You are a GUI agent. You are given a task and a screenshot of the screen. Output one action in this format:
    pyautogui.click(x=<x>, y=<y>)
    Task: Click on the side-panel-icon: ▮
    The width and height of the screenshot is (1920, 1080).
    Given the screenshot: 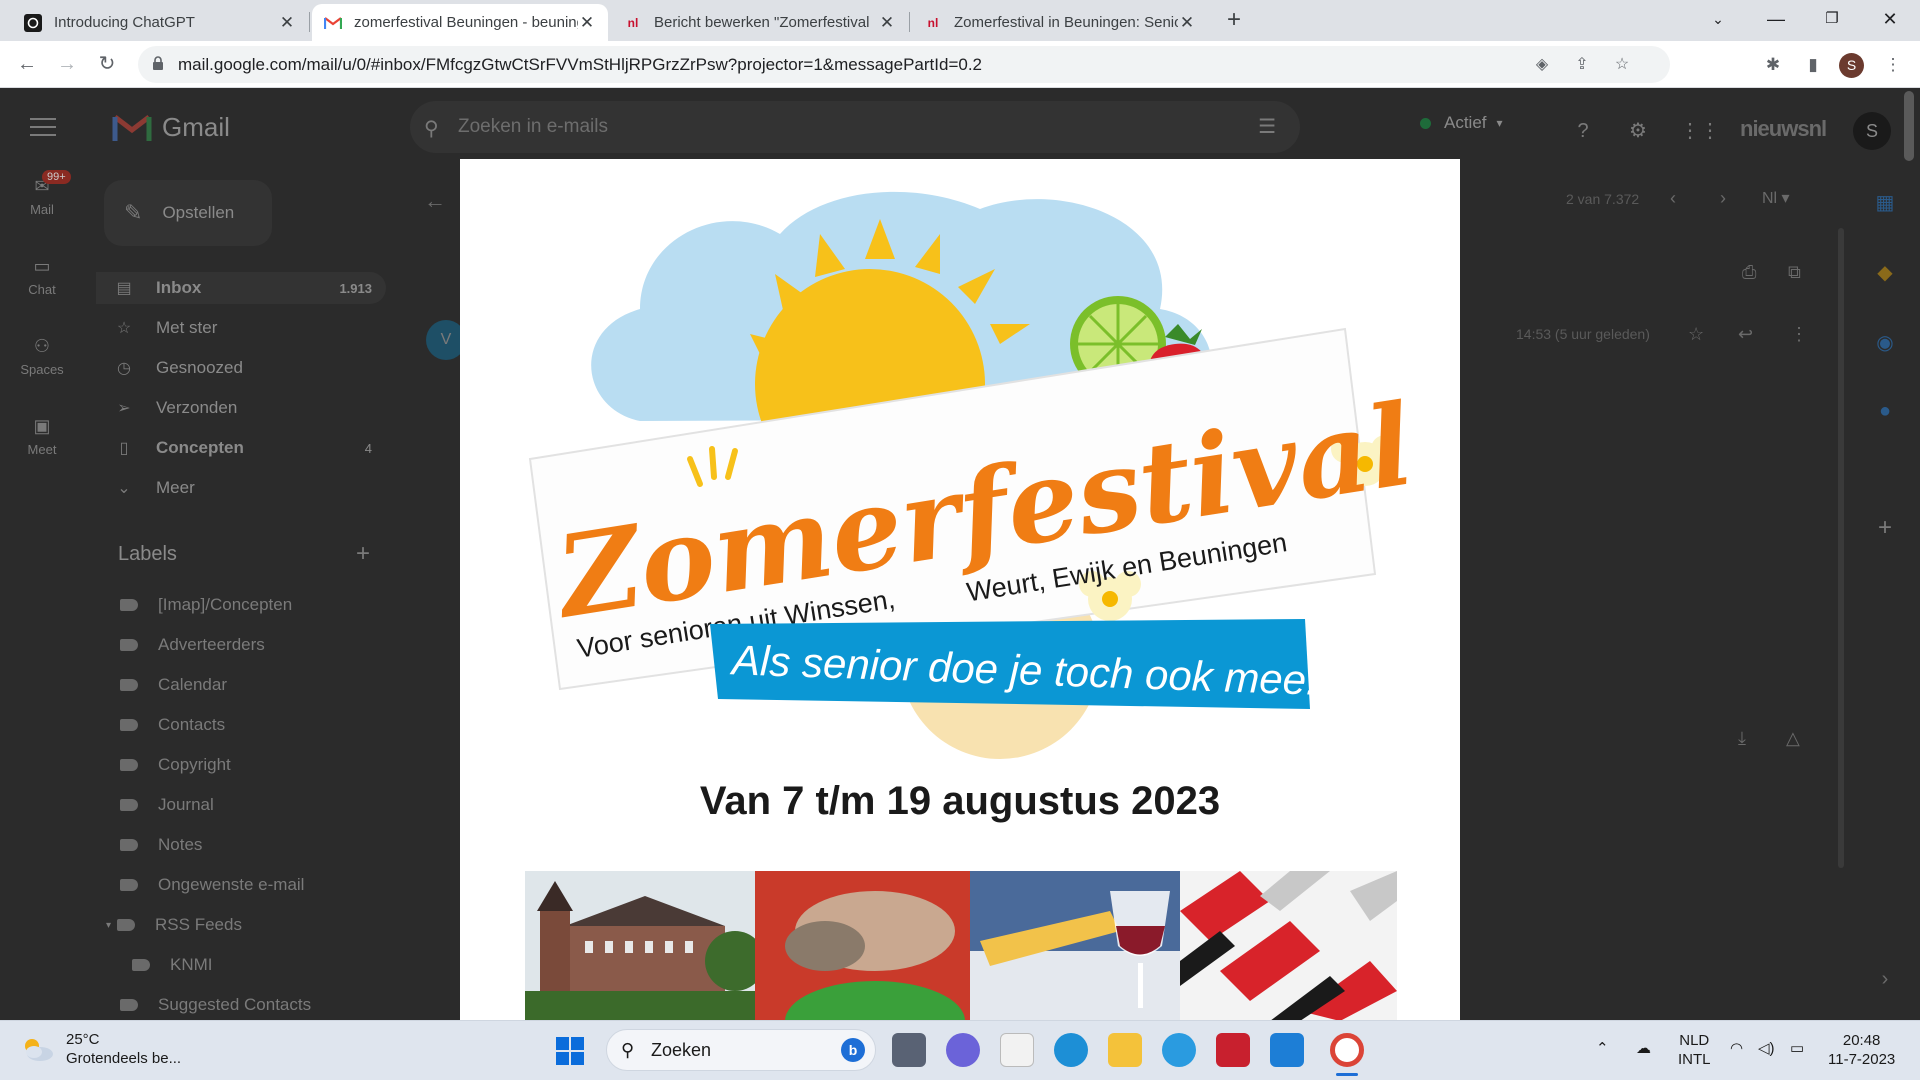 What is the action you would take?
    pyautogui.click(x=1813, y=65)
    